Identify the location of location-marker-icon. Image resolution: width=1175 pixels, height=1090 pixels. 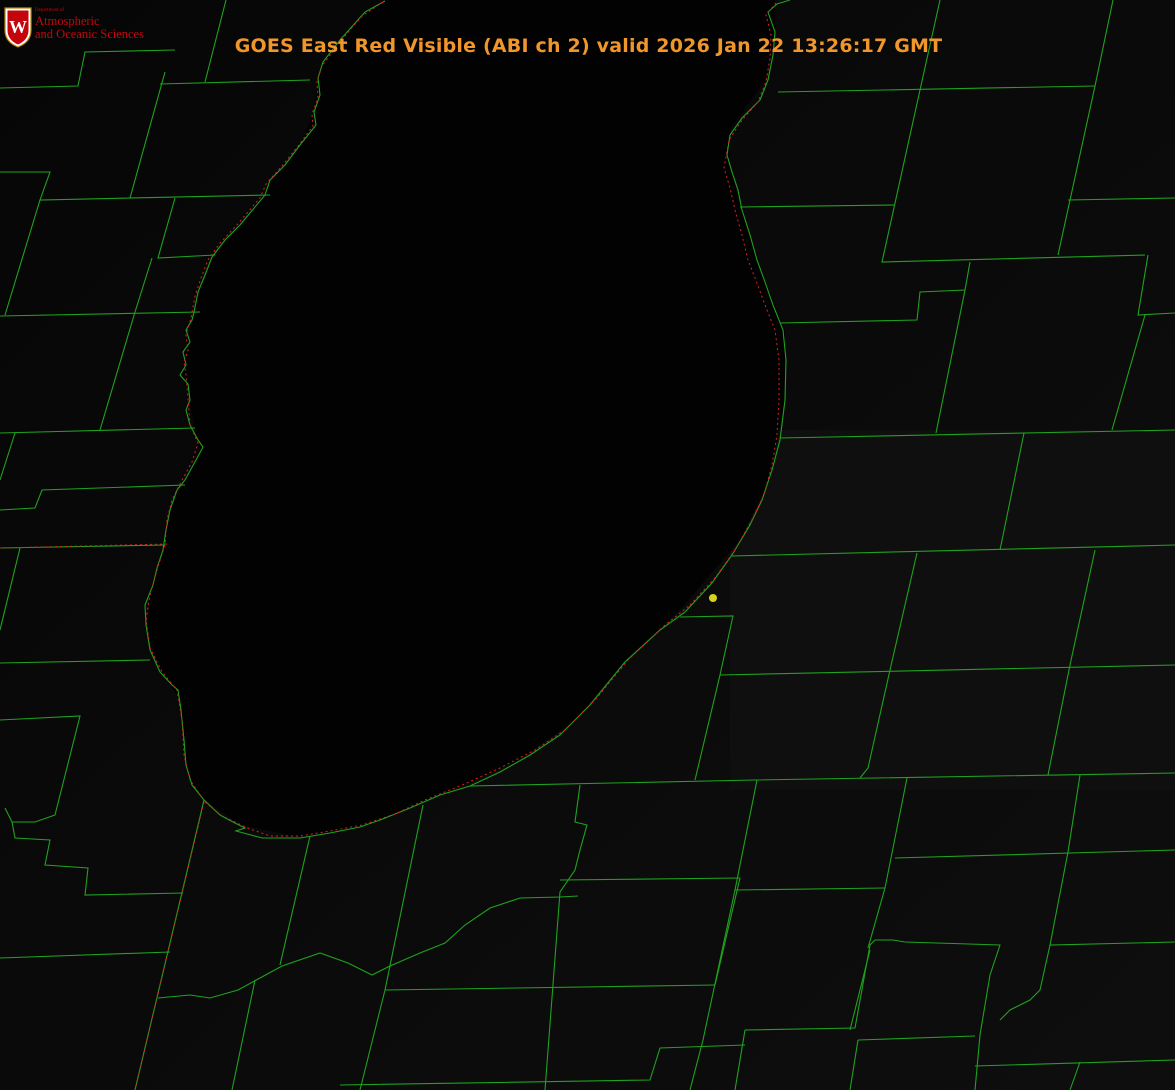
(713, 598).